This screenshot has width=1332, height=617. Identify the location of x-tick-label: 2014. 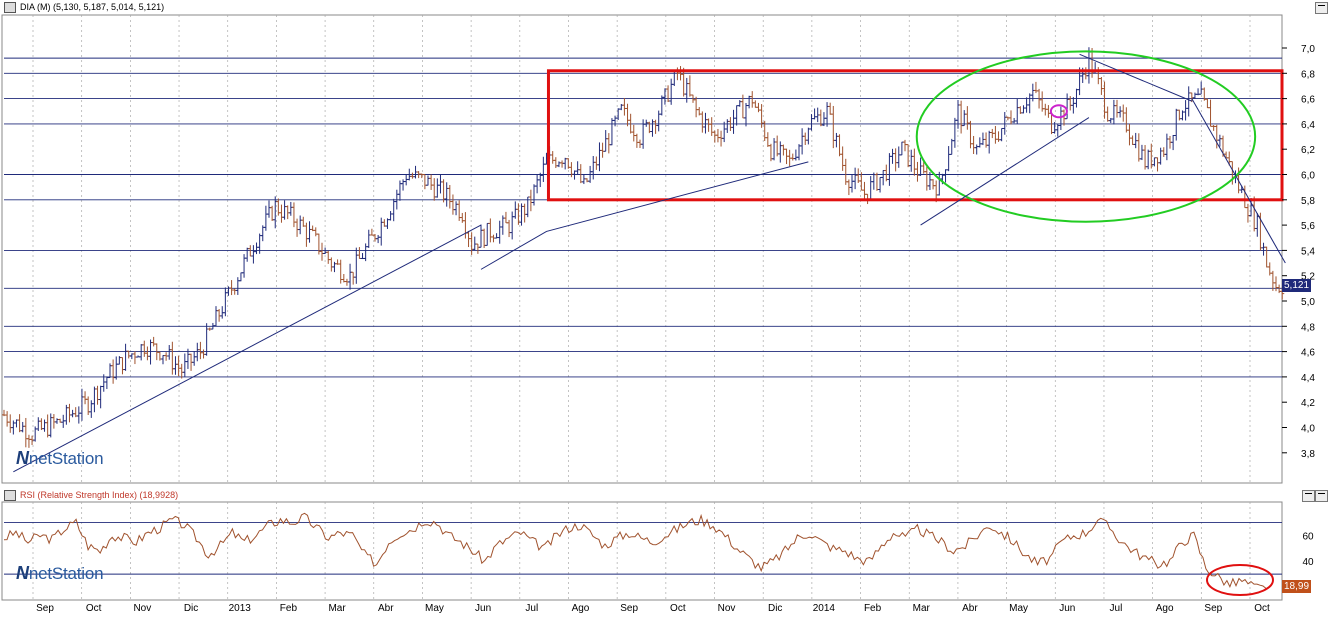
(824, 608).